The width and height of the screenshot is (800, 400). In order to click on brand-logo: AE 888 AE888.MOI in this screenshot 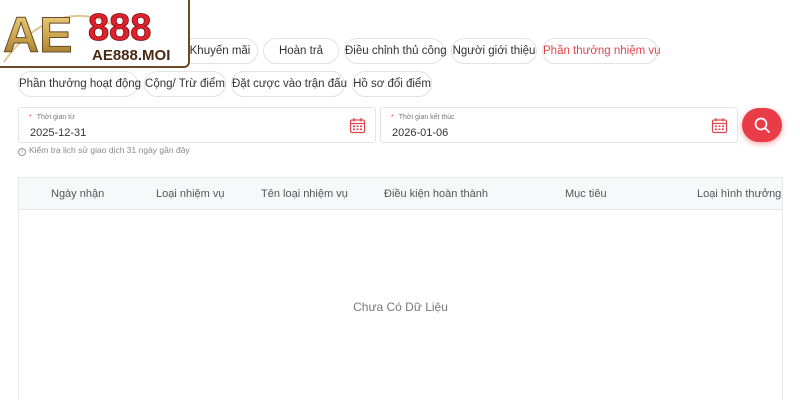, I will do `click(95, 34)`.